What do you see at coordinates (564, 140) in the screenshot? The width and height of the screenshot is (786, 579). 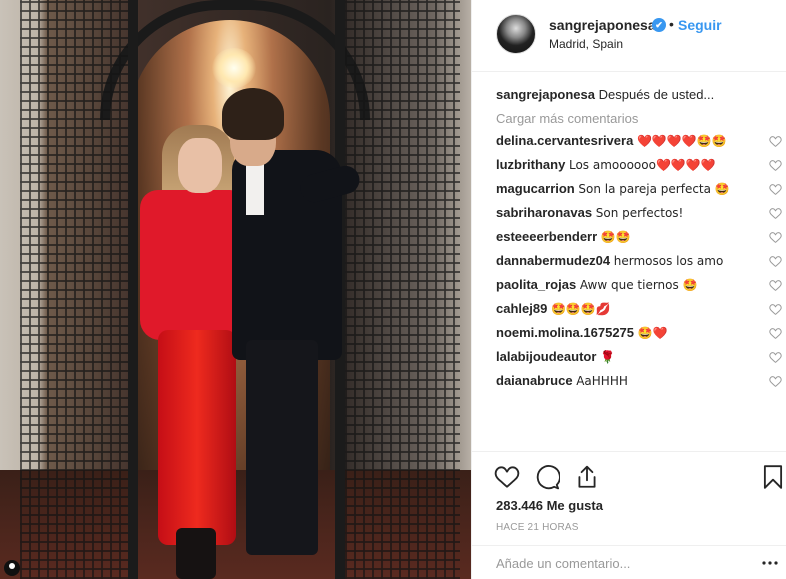 I see `comment-username: delina.cervantesrivera` at bounding box center [564, 140].